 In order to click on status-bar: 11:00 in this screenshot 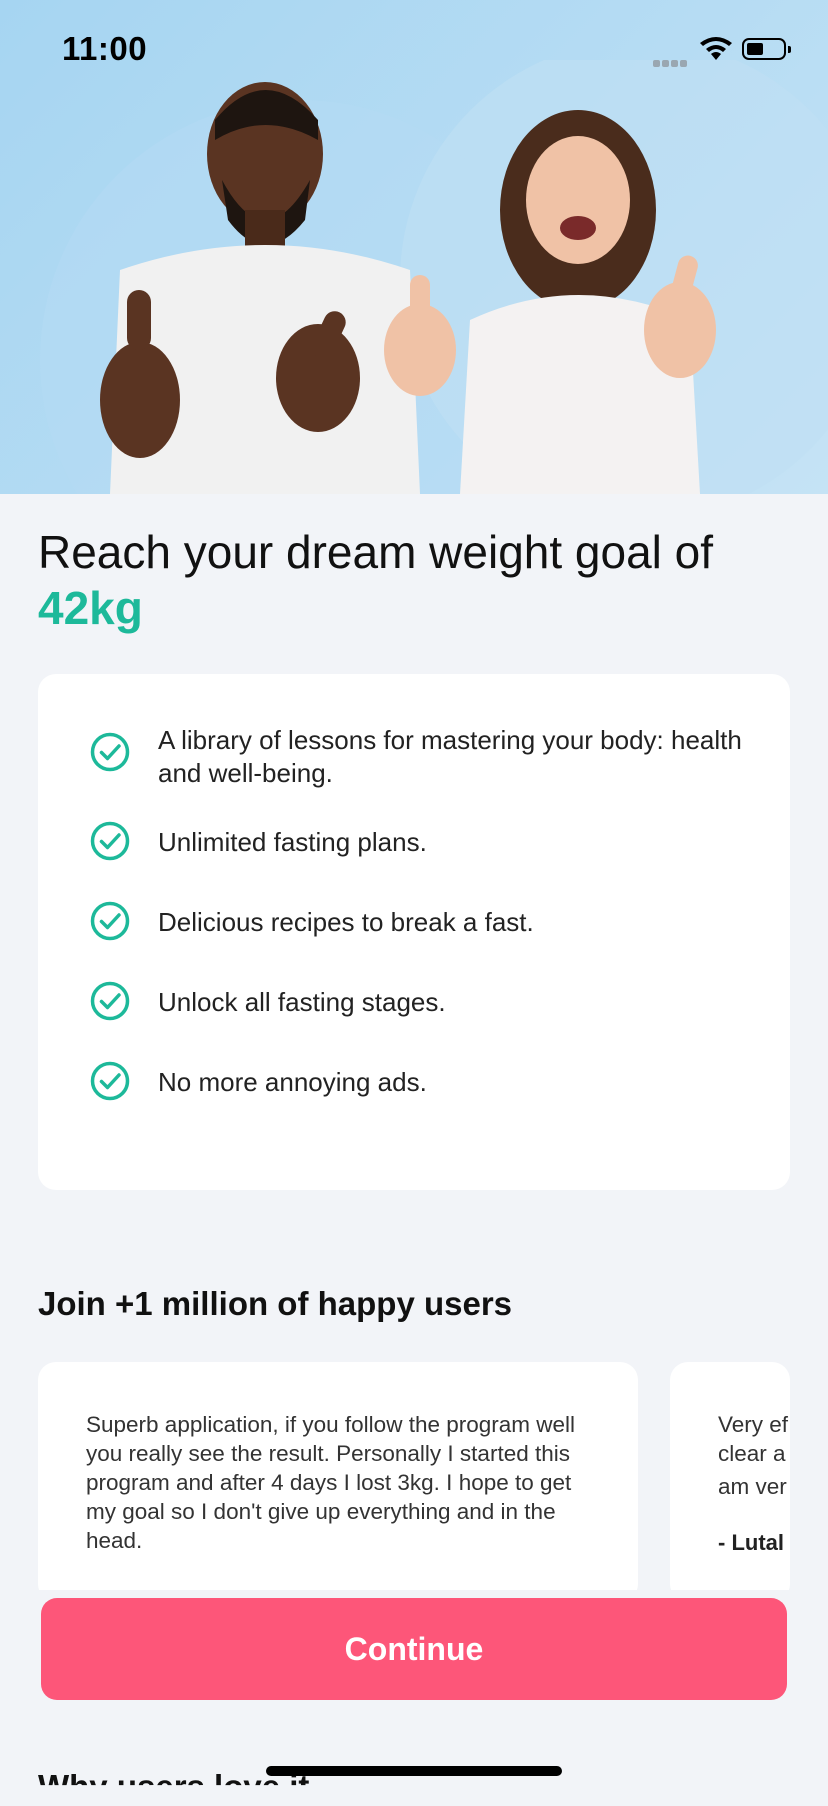, I will do `click(414, 50)`.